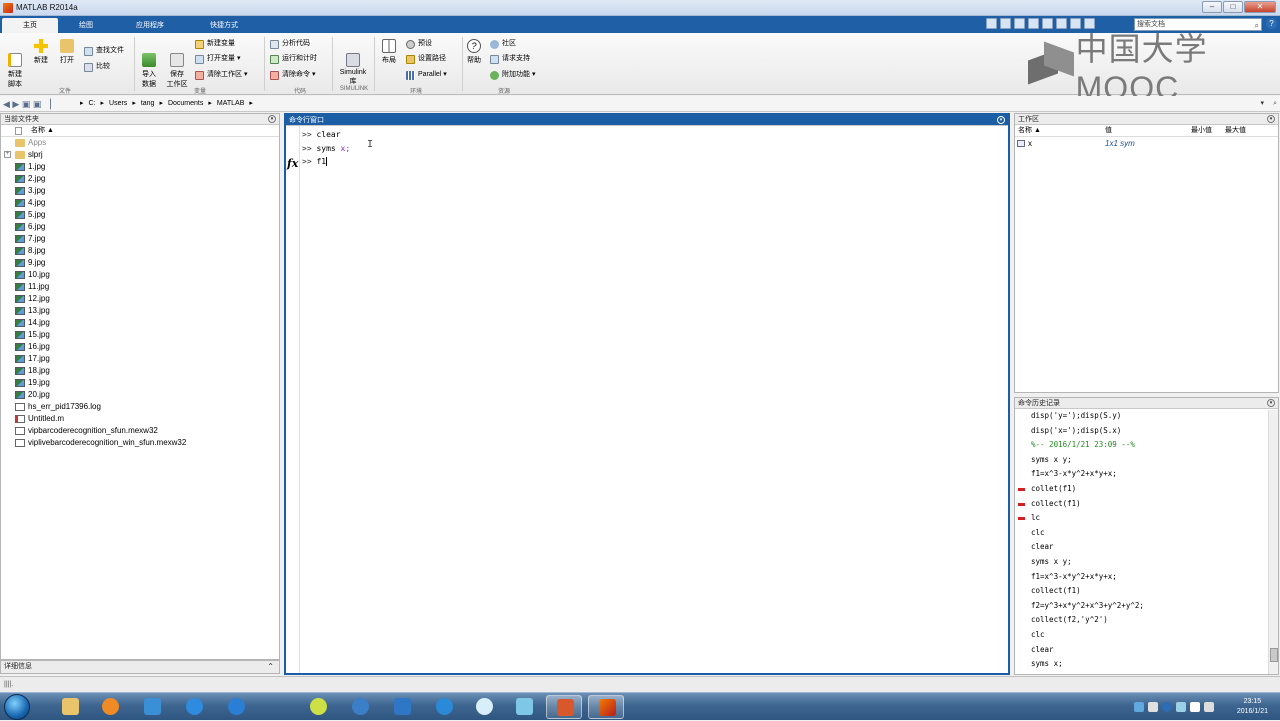 The height and width of the screenshot is (721, 1280). What do you see at coordinates (149, 67) in the screenshot?
I see `import-data-button: 导入 数据` at bounding box center [149, 67].